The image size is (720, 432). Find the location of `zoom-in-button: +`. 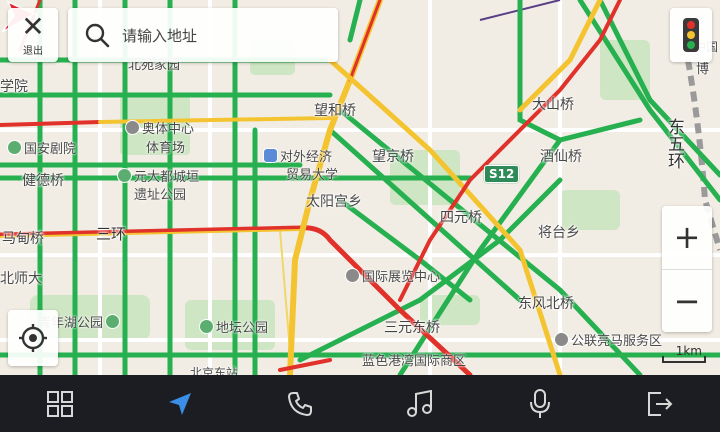

zoom-in-button: + is located at coordinates (687, 237).